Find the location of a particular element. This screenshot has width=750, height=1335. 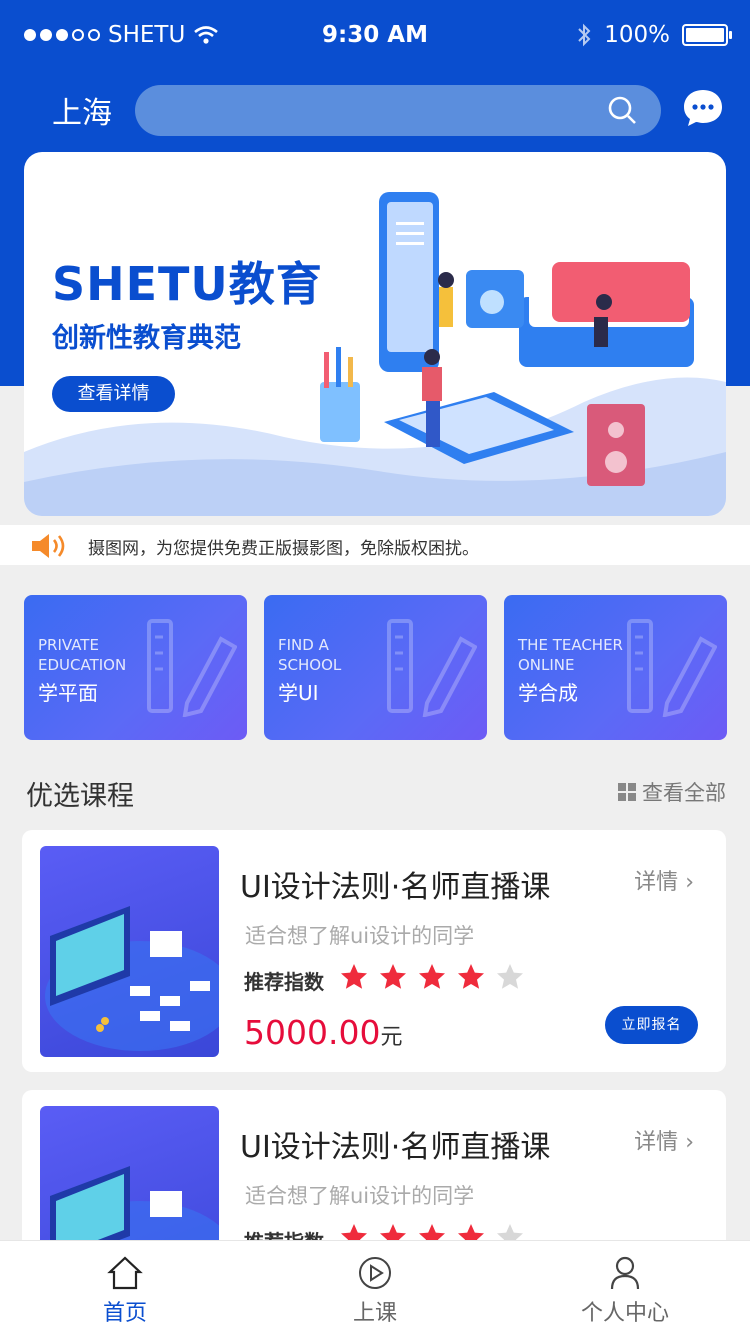

city-selector: 上海 is located at coordinates (82, 110).